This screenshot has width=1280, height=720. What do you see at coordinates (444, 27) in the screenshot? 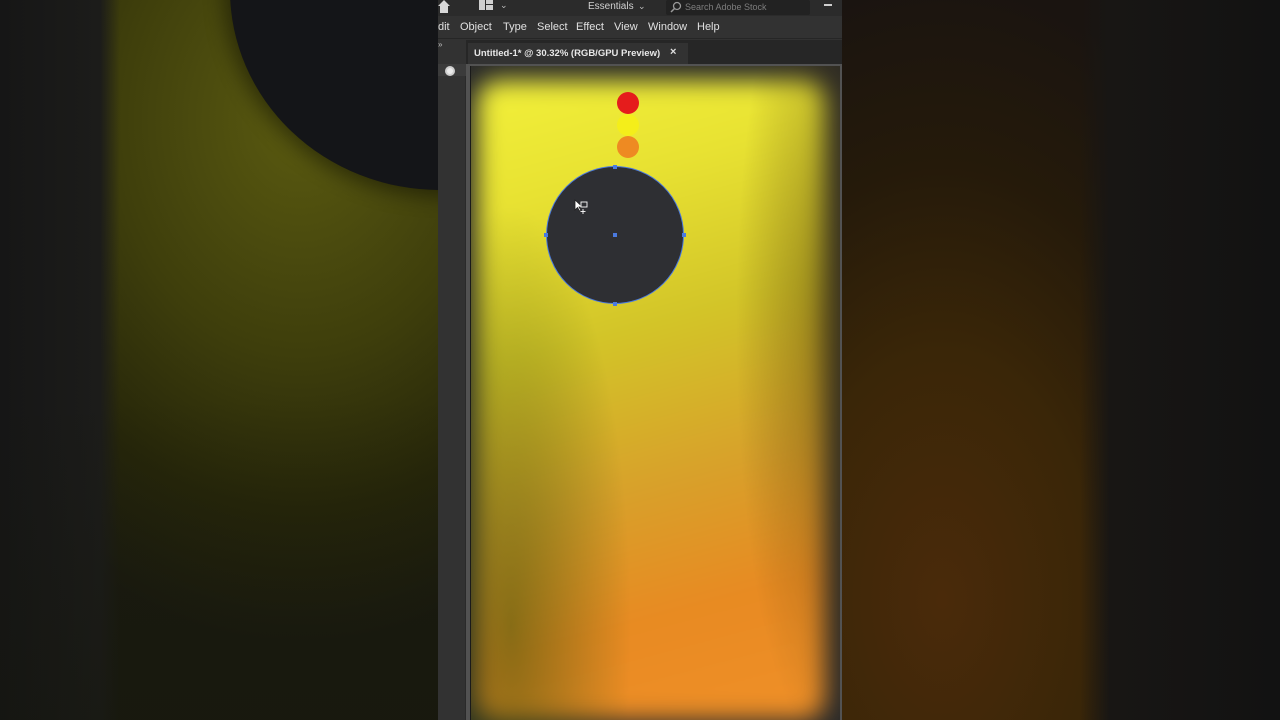
I see `menu-edit: dit` at bounding box center [444, 27].